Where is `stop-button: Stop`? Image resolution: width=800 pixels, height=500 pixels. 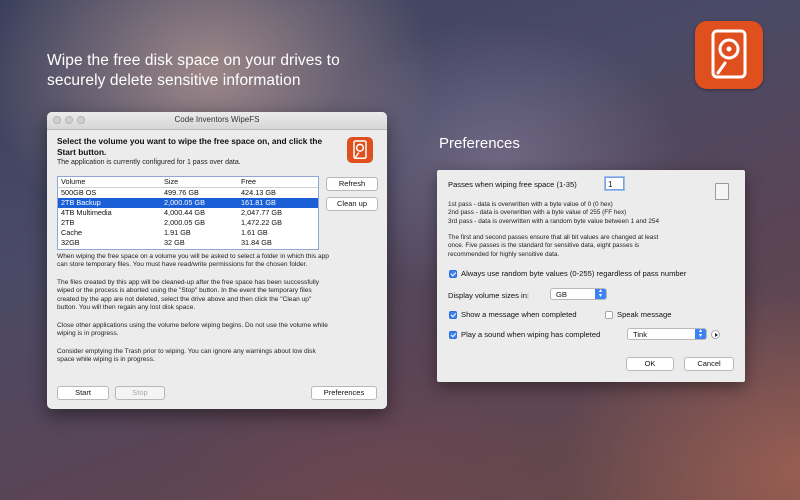 stop-button: Stop is located at coordinates (140, 393).